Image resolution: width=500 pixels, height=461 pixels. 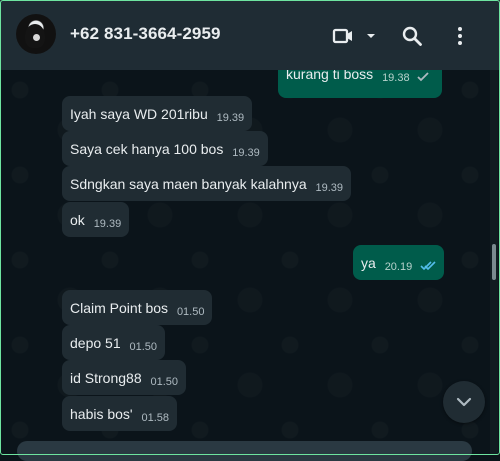 I want to click on search-svg, so click(x=412, y=36).